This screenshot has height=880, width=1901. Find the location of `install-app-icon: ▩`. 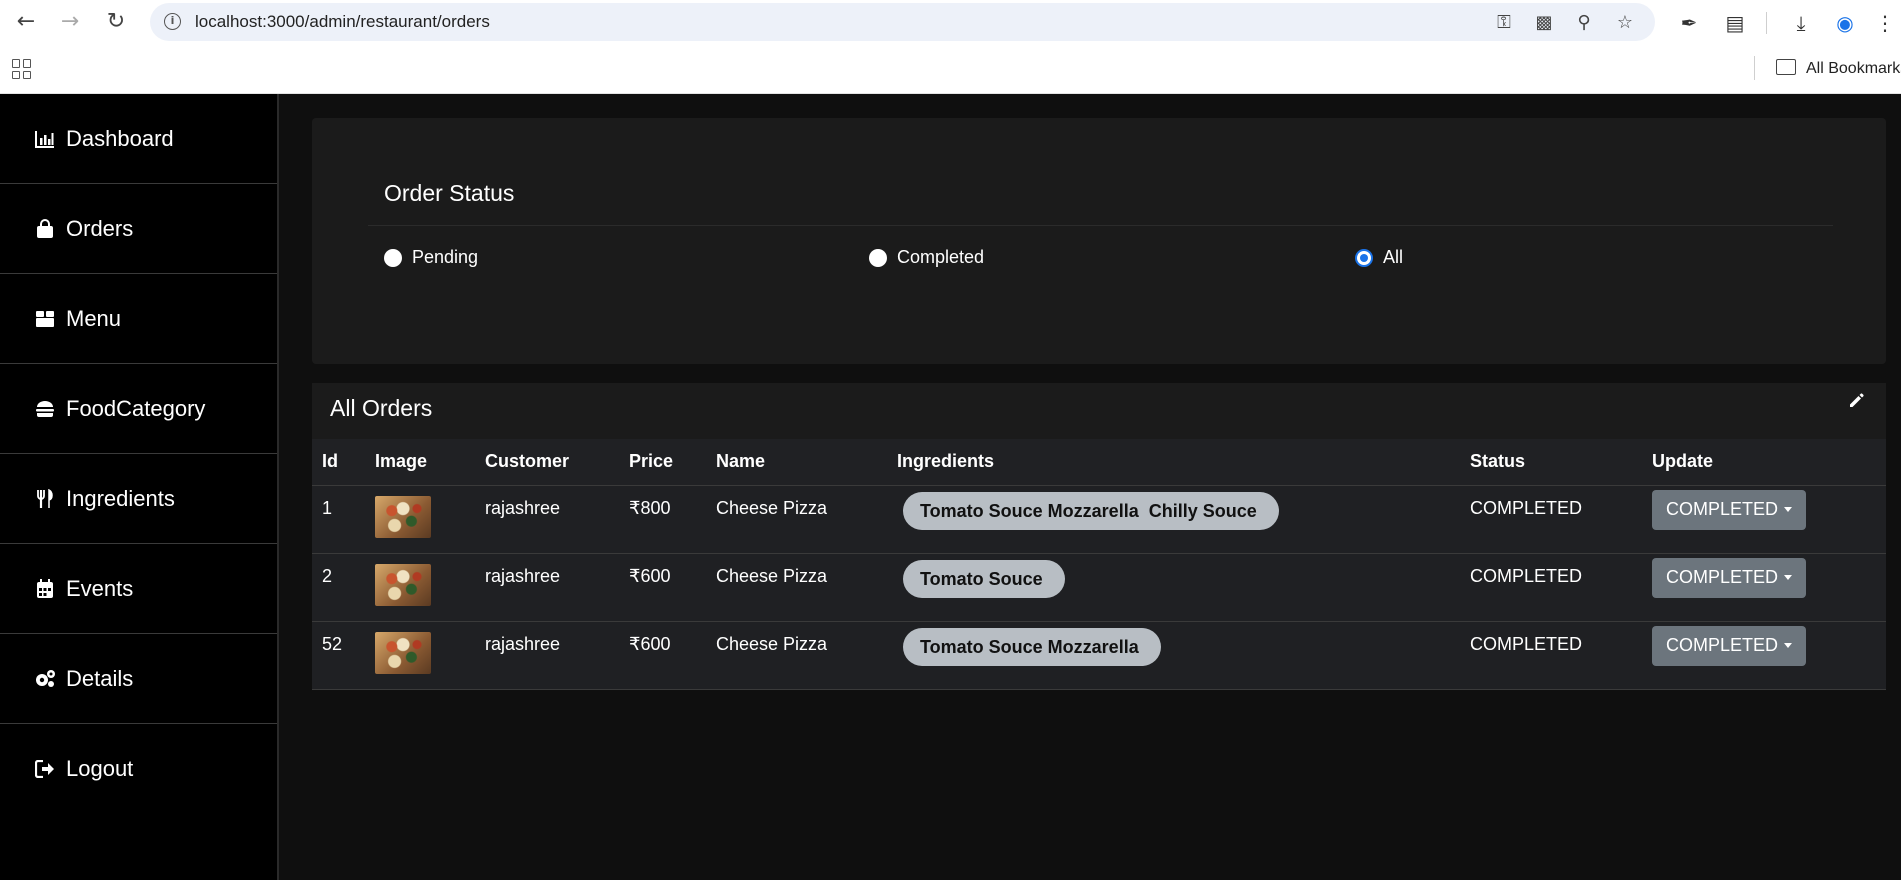

install-app-icon: ▩ is located at coordinates (1544, 23).